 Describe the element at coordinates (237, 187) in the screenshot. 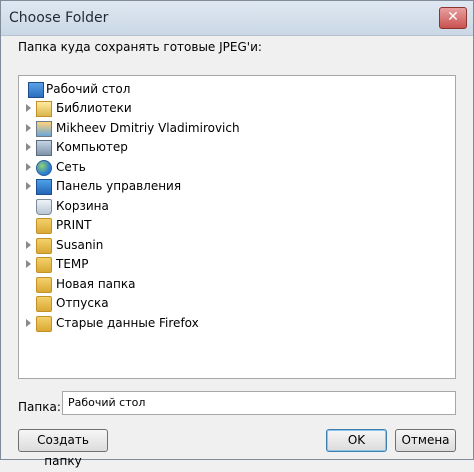

I see `tree-item-control-panel: Панель управления` at that location.